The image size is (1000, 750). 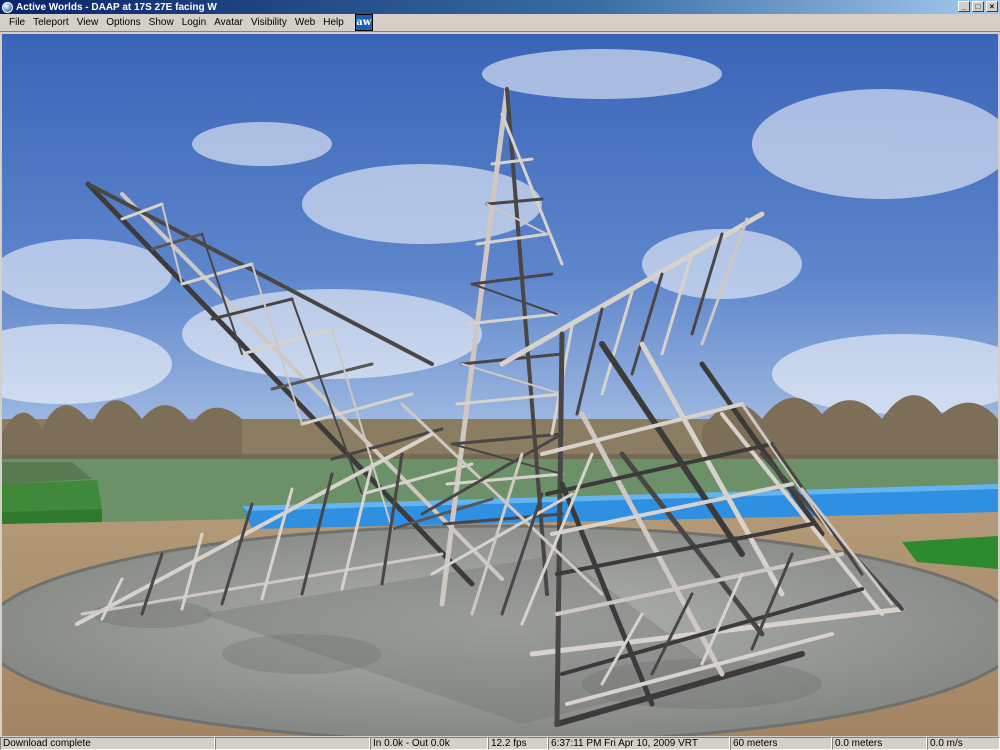 I want to click on menu-login: Login, so click(x=194, y=22).